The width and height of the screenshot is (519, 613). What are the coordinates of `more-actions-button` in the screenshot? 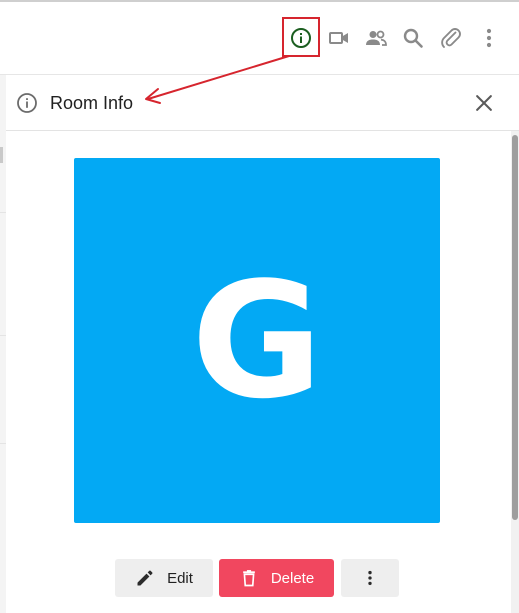 It's located at (370, 578).